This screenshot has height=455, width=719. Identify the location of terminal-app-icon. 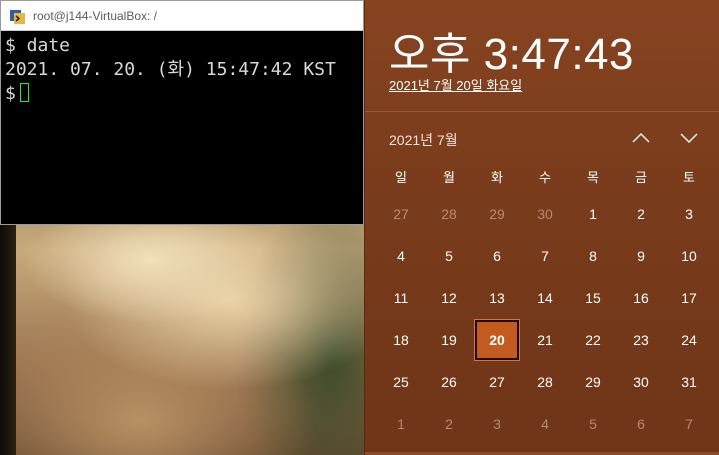
(18, 16).